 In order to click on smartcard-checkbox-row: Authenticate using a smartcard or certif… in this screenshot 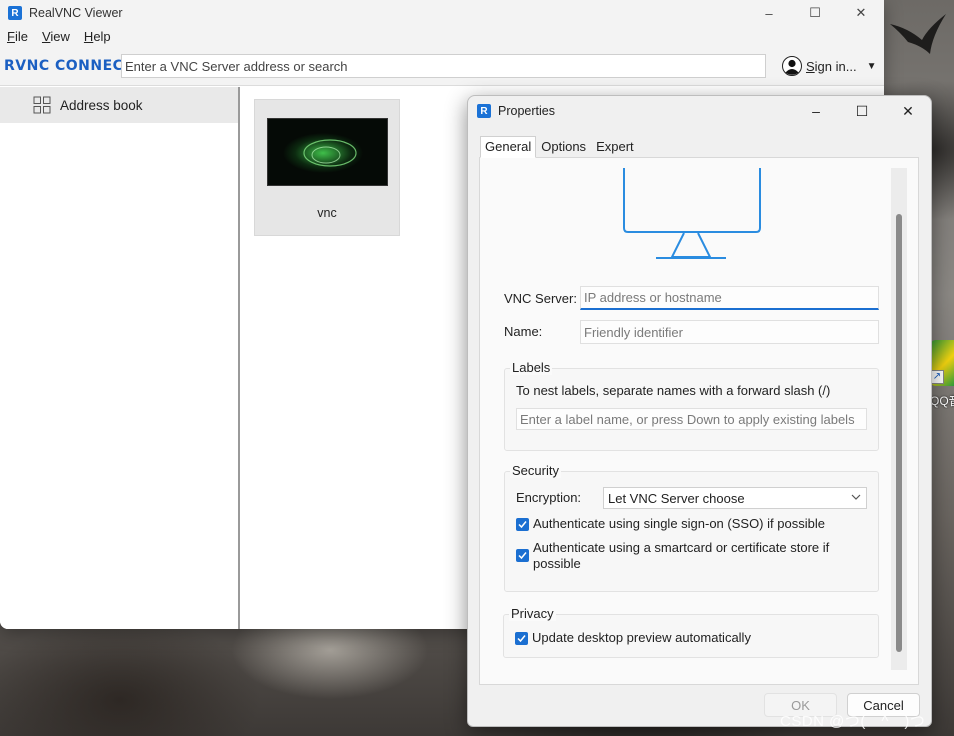, I will do `click(686, 556)`.